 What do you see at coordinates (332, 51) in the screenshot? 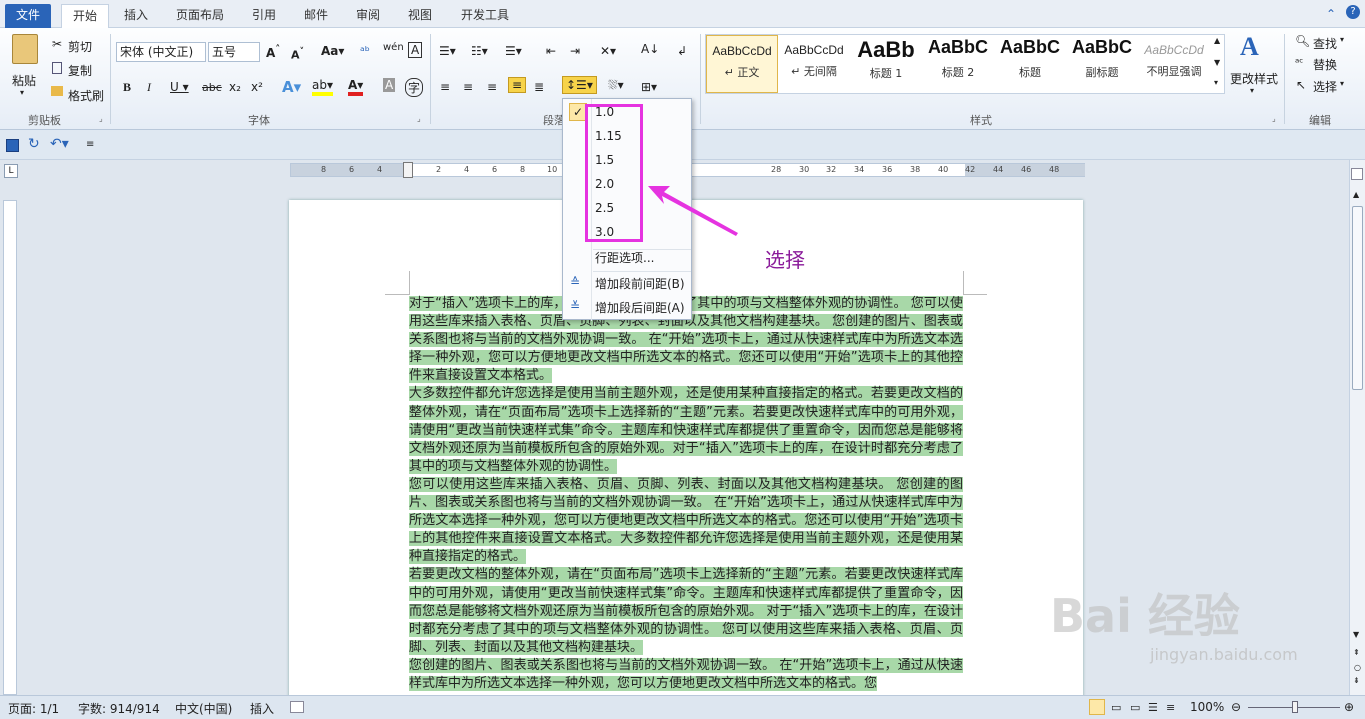
I see `change-case-button: Aa▾` at bounding box center [332, 51].